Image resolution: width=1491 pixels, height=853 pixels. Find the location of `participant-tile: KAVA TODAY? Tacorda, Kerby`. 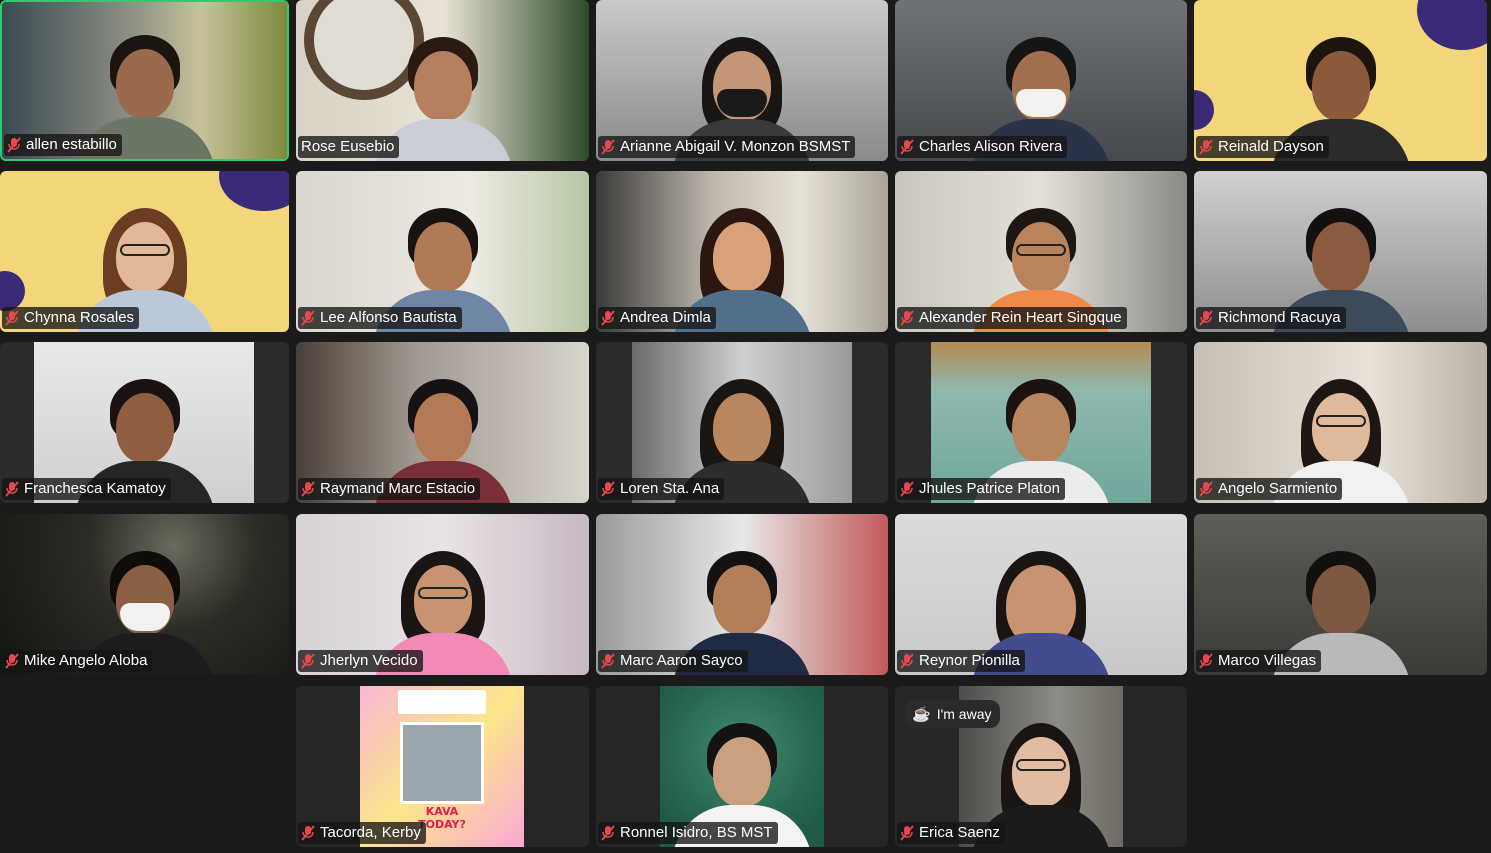

participant-tile: KAVA TODAY? Tacorda, Kerby is located at coordinates (442, 766).